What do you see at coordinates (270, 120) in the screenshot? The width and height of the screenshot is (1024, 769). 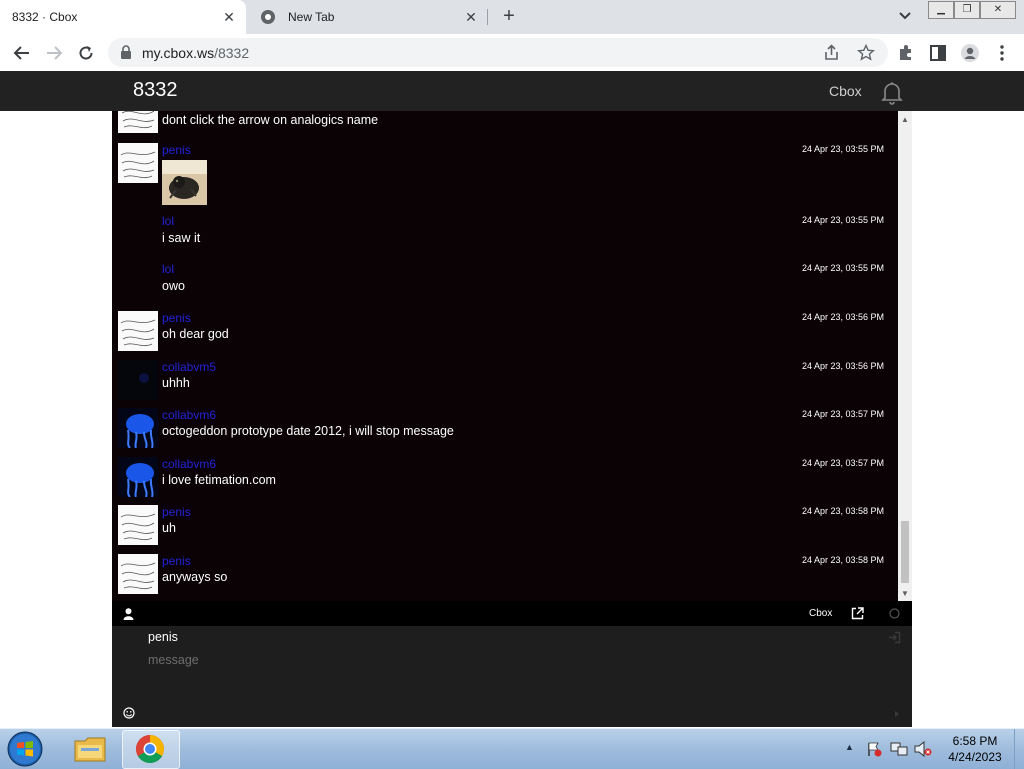 I see `message-text: dont click the arrow on analogics name` at bounding box center [270, 120].